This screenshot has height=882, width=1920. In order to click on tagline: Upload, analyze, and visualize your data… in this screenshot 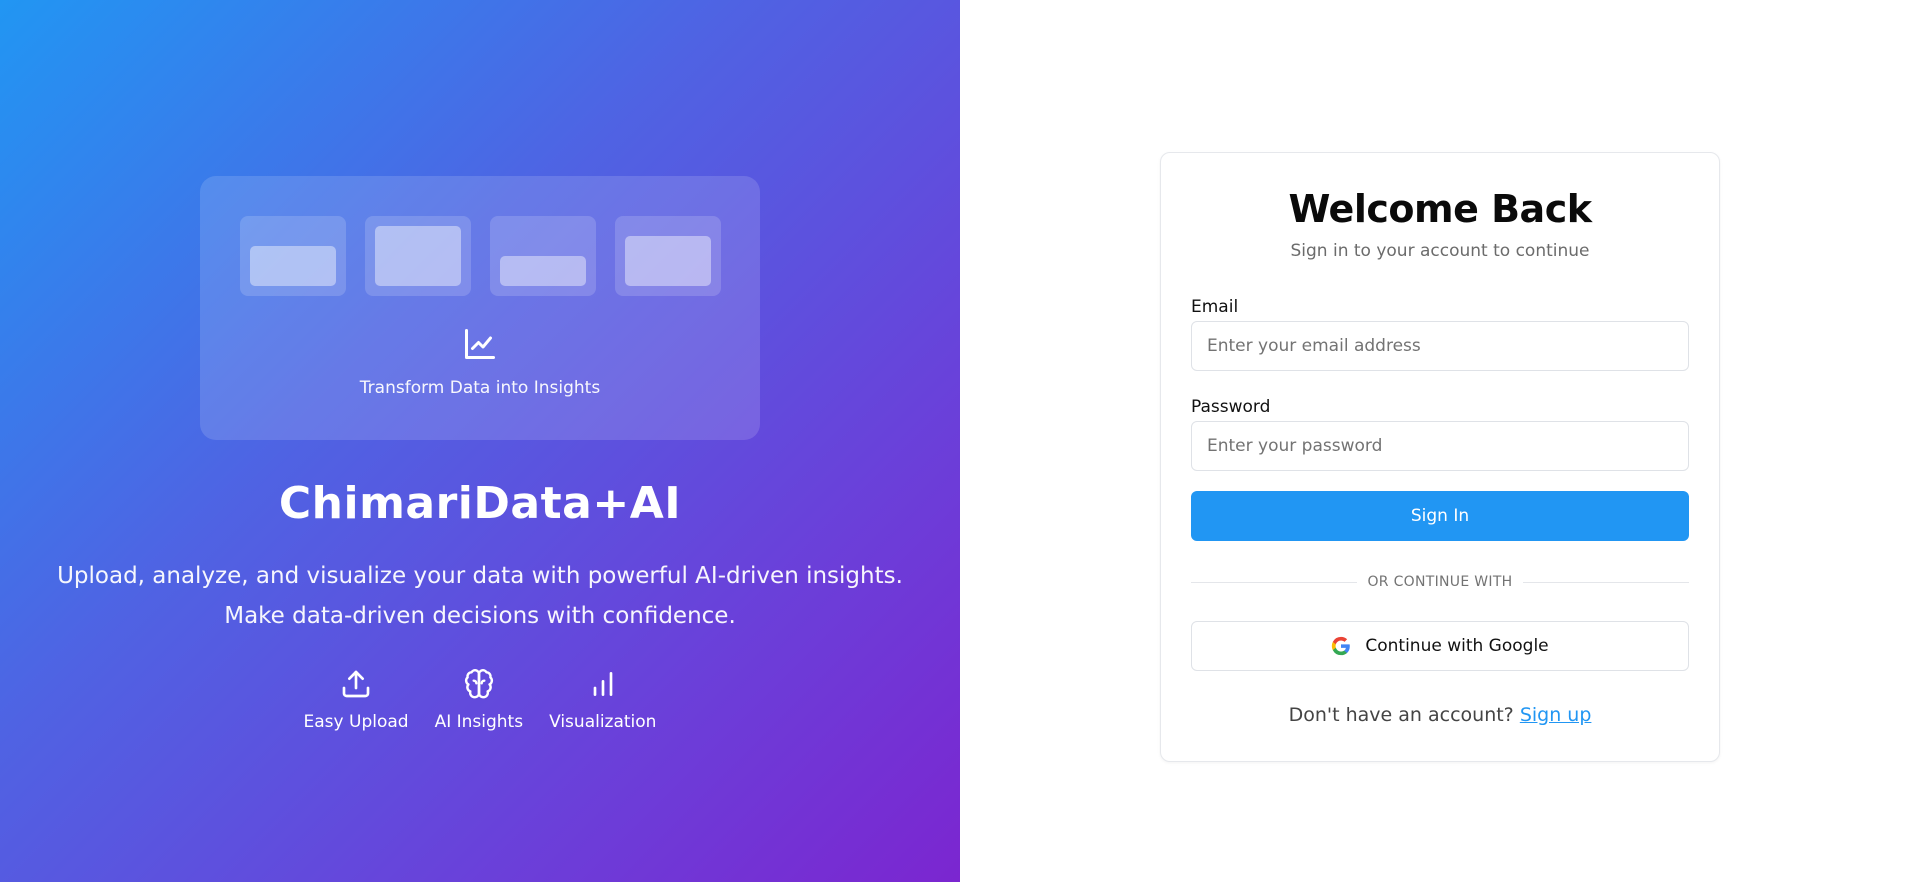, I will do `click(480, 596)`.